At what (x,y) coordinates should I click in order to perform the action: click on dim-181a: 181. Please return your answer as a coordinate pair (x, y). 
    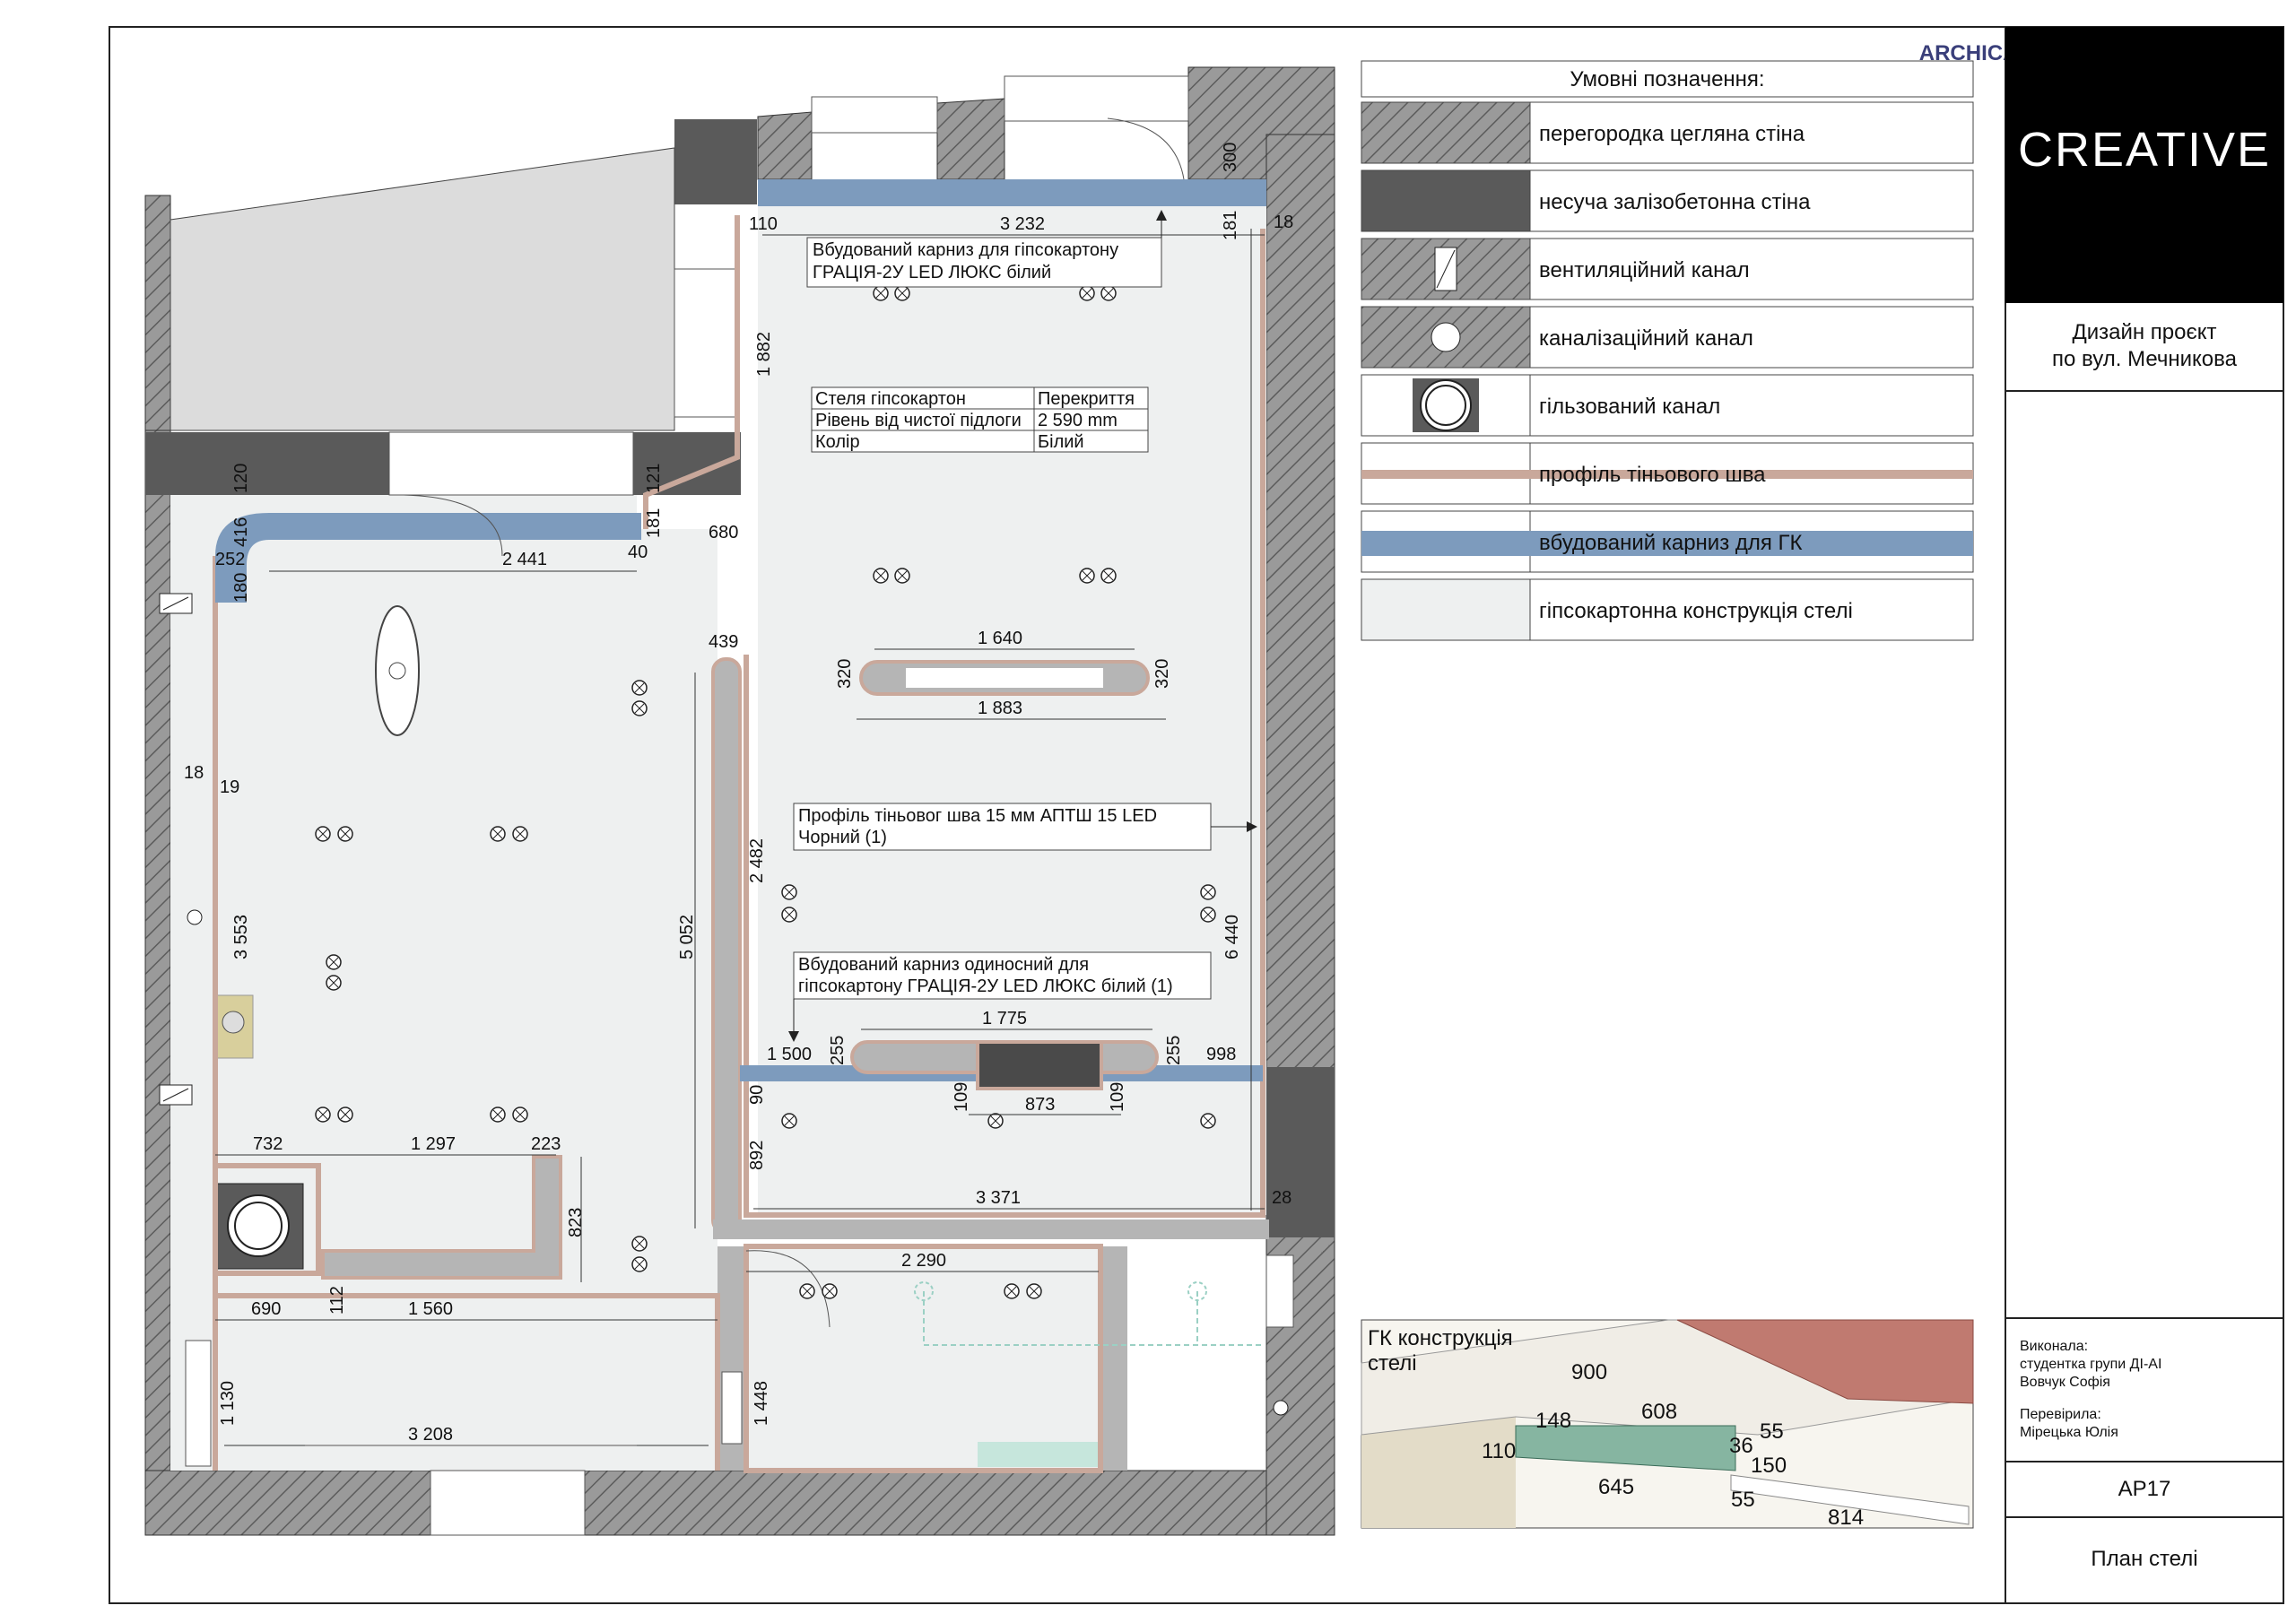
    Looking at the image, I should click on (1230, 225).